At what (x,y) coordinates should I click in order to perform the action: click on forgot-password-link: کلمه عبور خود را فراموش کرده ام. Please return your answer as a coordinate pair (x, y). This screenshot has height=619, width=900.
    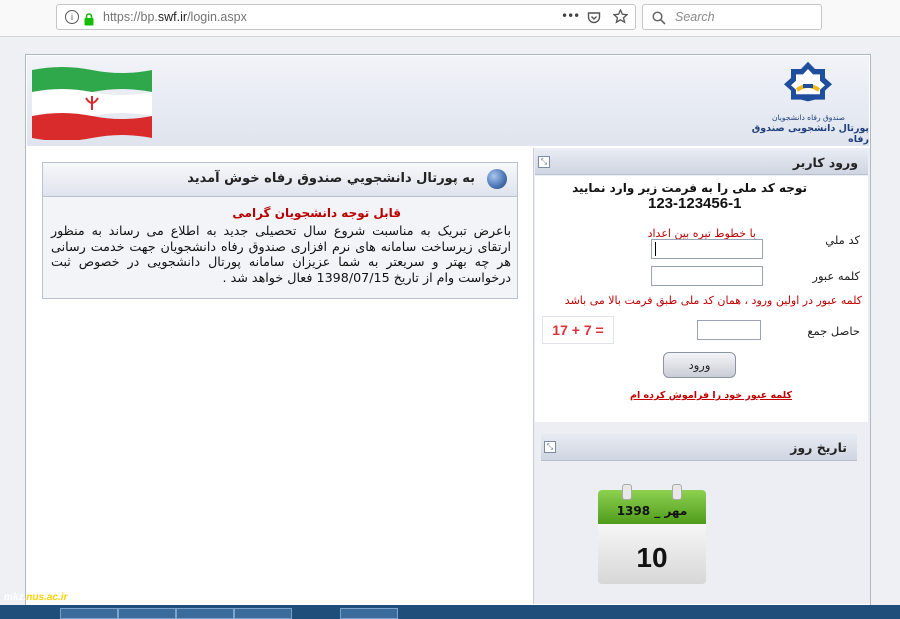
    Looking at the image, I should click on (711, 395).